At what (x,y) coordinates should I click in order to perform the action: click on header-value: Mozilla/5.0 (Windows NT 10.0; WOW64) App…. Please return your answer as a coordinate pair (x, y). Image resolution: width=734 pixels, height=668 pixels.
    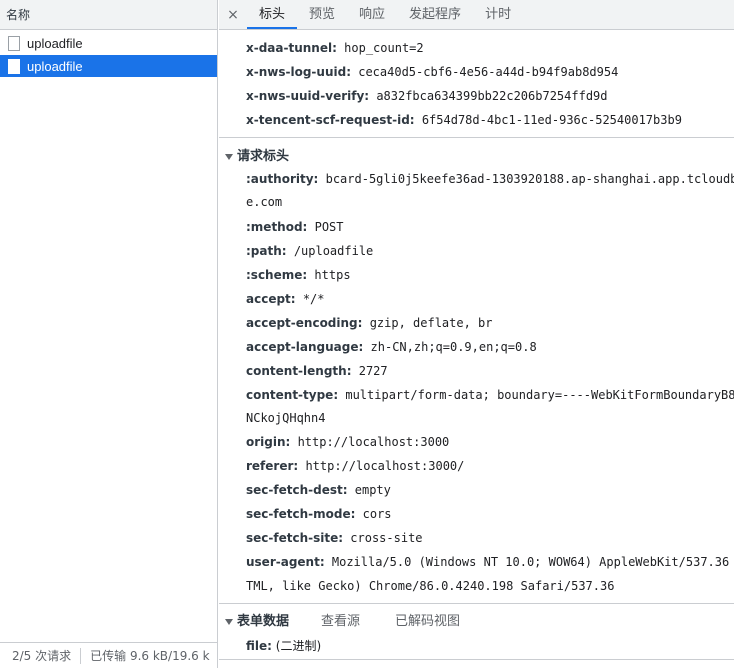
    Looking at the image, I should click on (532, 562).